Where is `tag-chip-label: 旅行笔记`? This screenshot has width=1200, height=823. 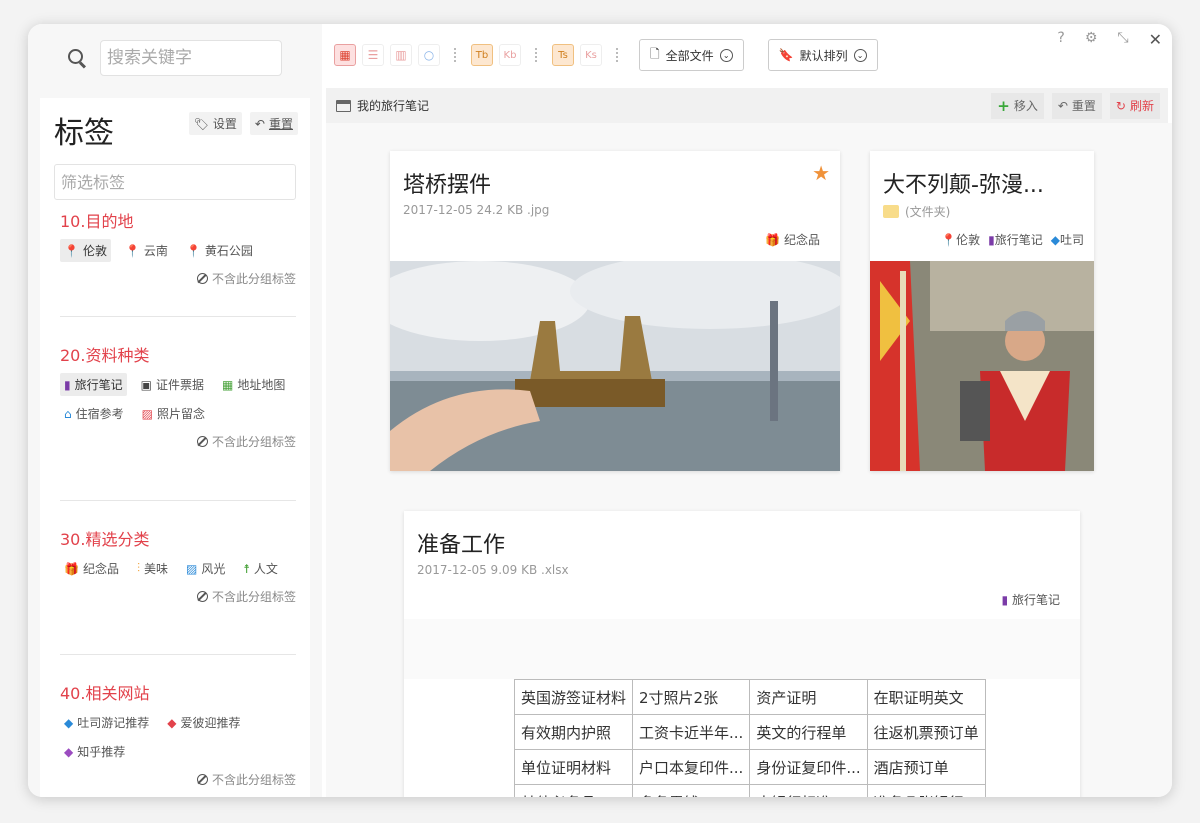
tag-chip-label: 旅行笔记 is located at coordinates (98, 385).